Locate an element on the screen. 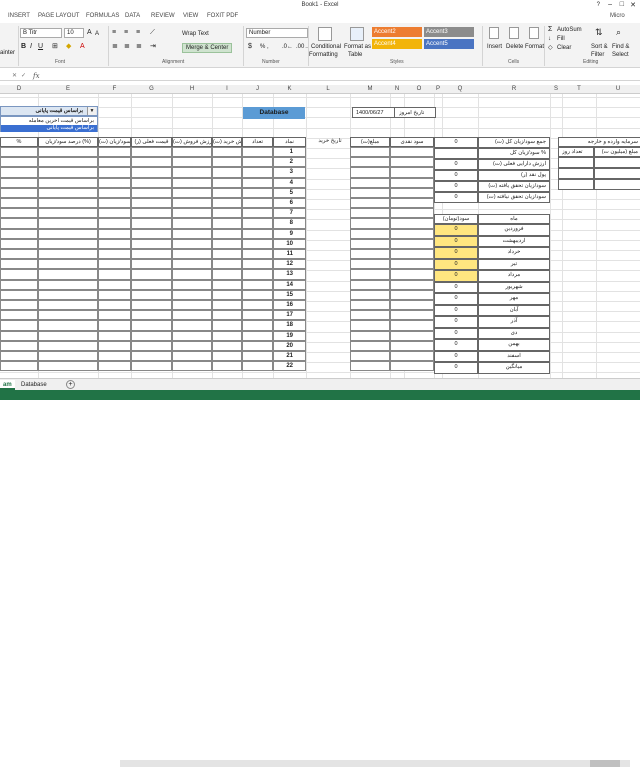 This screenshot has width=640, height=767. sheet-tab-database: Database is located at coordinates (34, 385).